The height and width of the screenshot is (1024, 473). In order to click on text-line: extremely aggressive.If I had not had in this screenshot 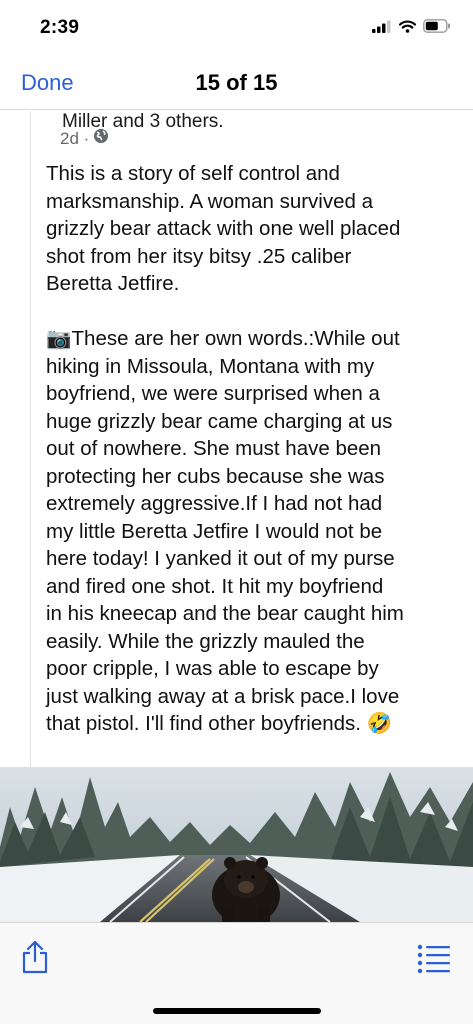, I will do `click(214, 503)`.